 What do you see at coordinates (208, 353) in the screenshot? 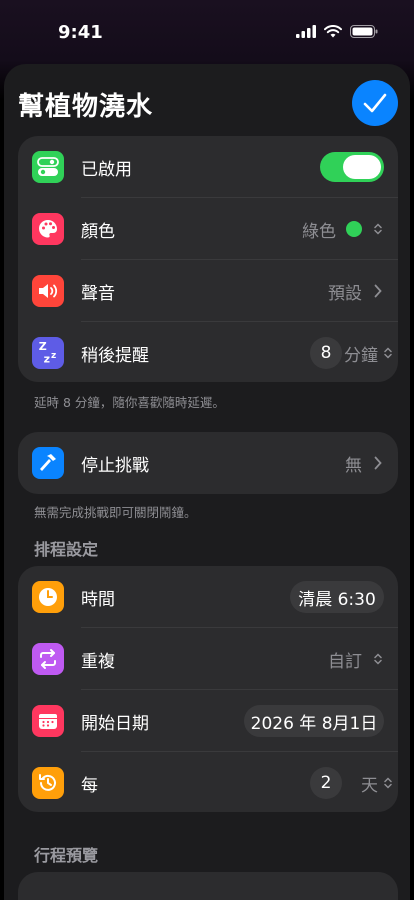
I see `snooze-row: Z zz 稍後提醒 8 分鐘` at bounding box center [208, 353].